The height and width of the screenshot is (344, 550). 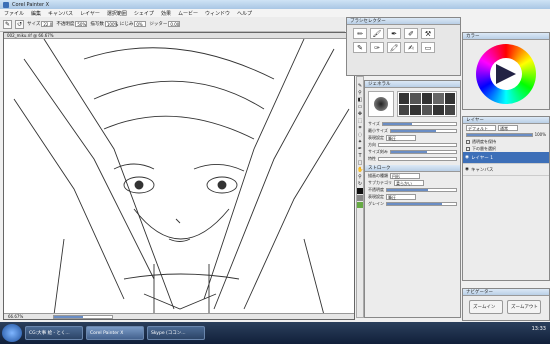 What do you see at coordinates (411, 47) in the screenshot?
I see `watercolor-icon: ✍` at bounding box center [411, 47].